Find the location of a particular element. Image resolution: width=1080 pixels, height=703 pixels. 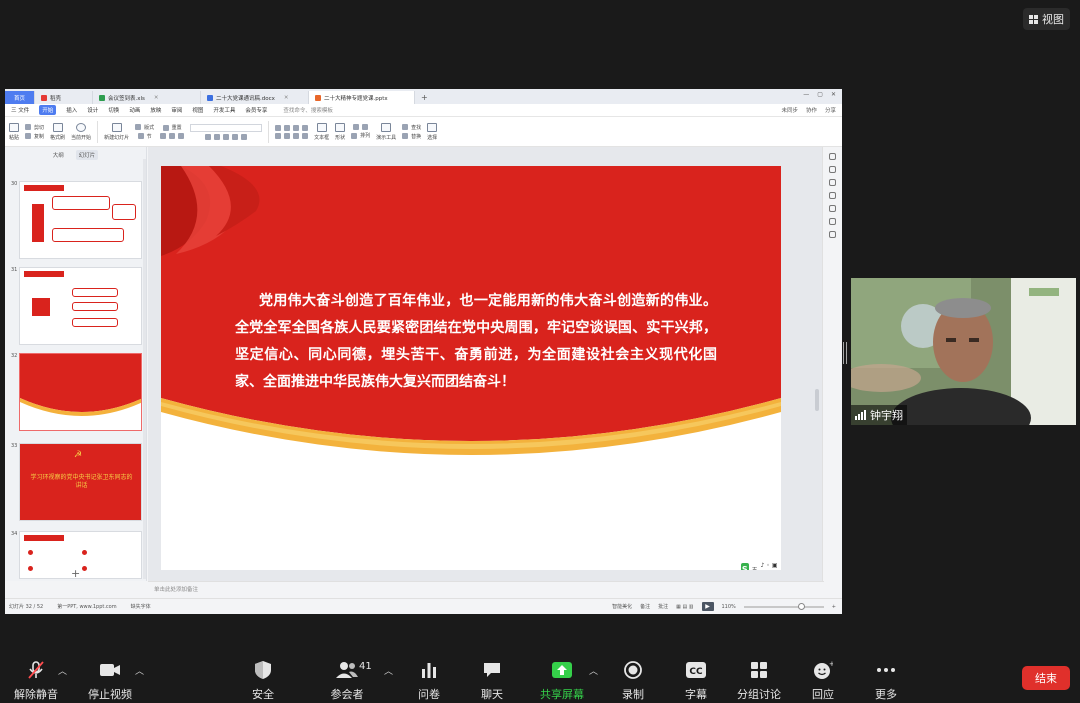

resize-handle is located at coordinates (845, 353).